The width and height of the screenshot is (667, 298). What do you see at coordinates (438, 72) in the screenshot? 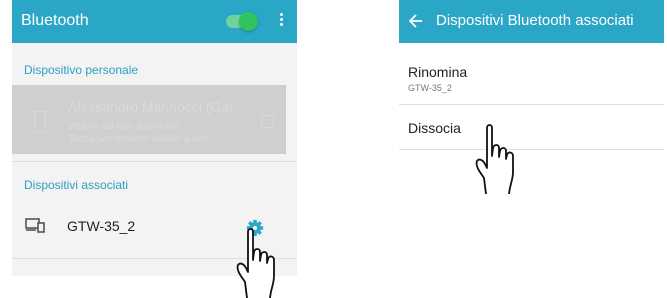
I see `option-rename-label: Rinomina` at bounding box center [438, 72].